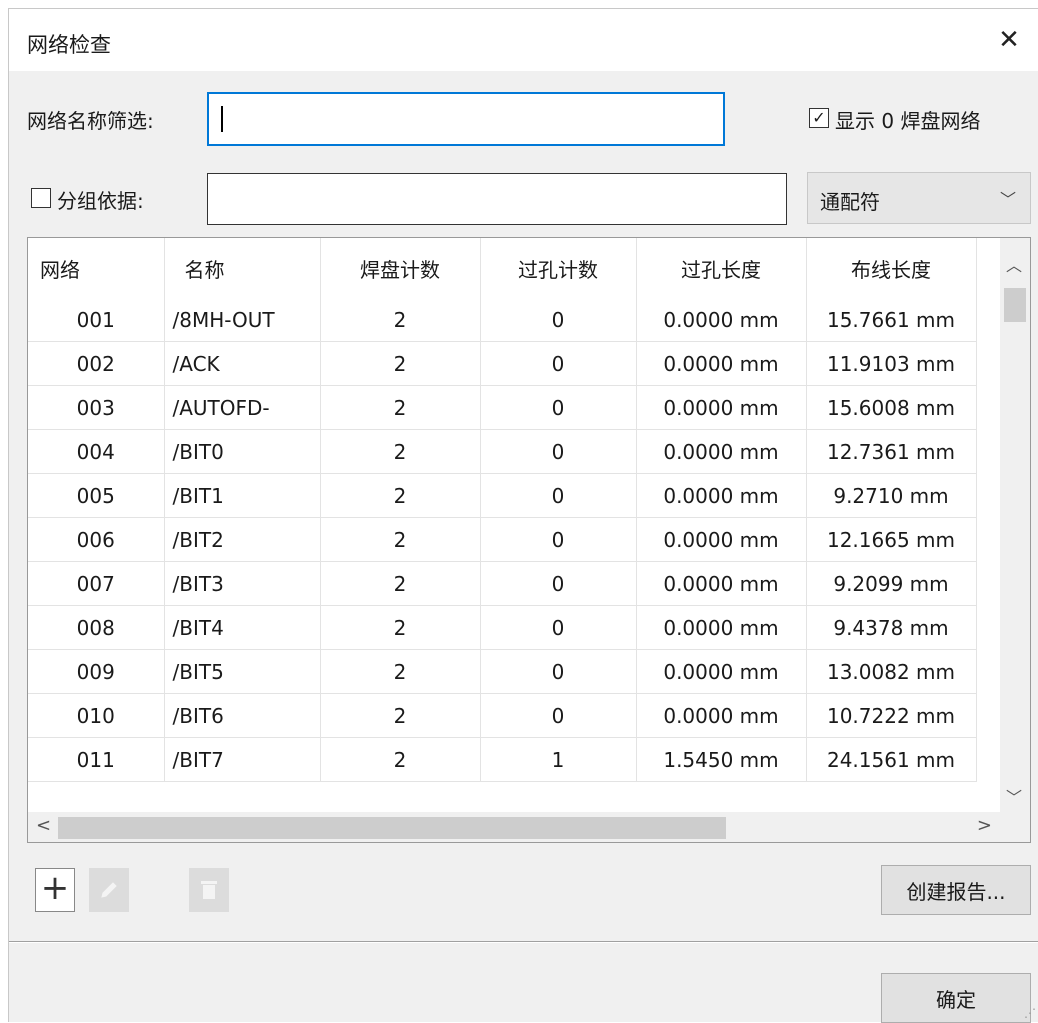 This screenshot has width=1038, height=1023. I want to click on table-row: 010/BIT6 2 0 0.0000 mm 10.7222 mm, so click(502, 715).